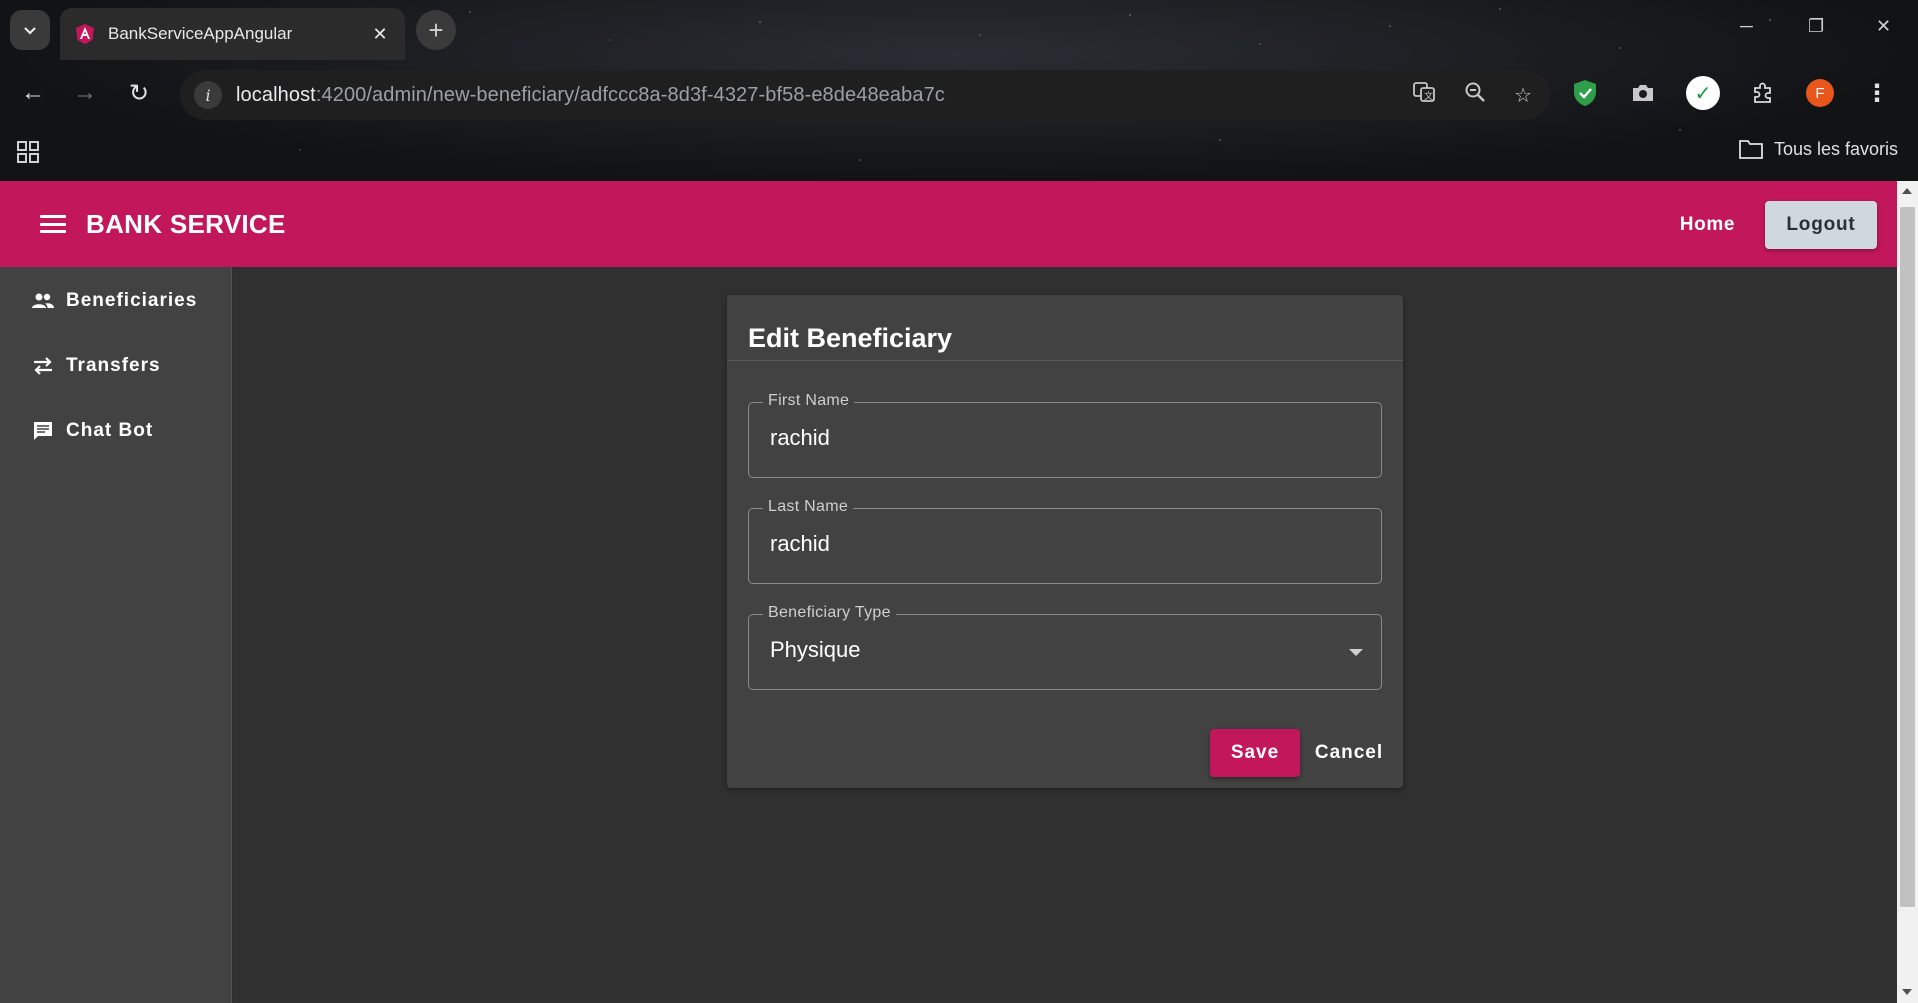 The width and height of the screenshot is (1918, 1003). What do you see at coordinates (43, 431) in the screenshot?
I see `chat-icon` at bounding box center [43, 431].